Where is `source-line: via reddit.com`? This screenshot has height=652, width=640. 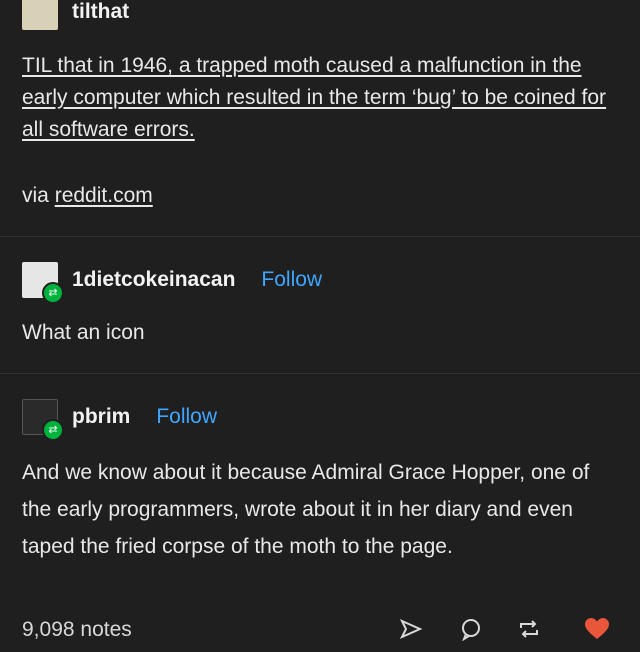 source-line: via reddit.com is located at coordinates (322, 196).